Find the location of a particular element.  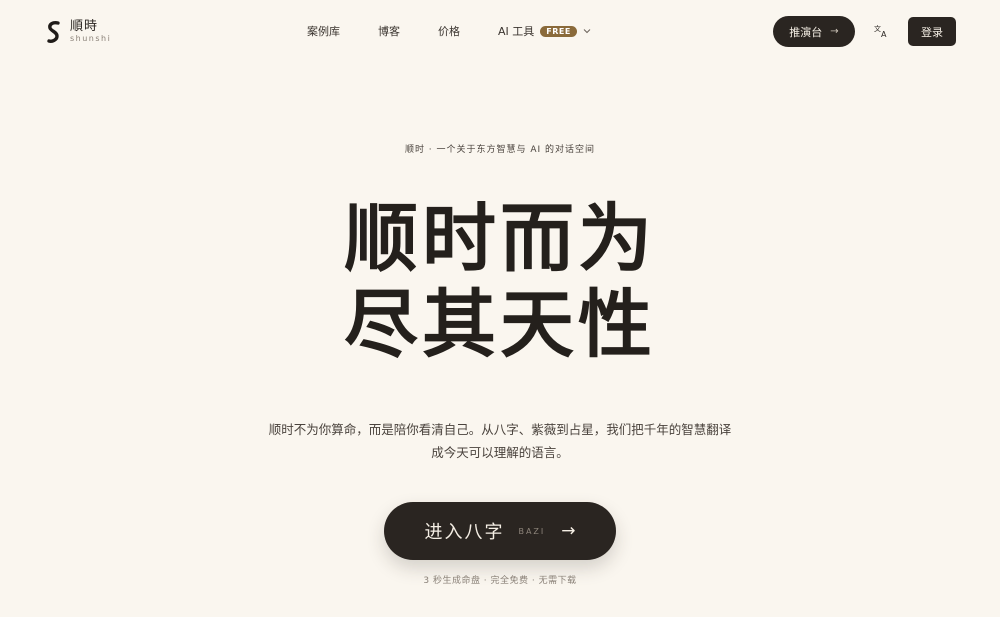

hero-footnote: 3 秒生成命盘 · 完全免费 · 无需下载 is located at coordinates (500, 581).